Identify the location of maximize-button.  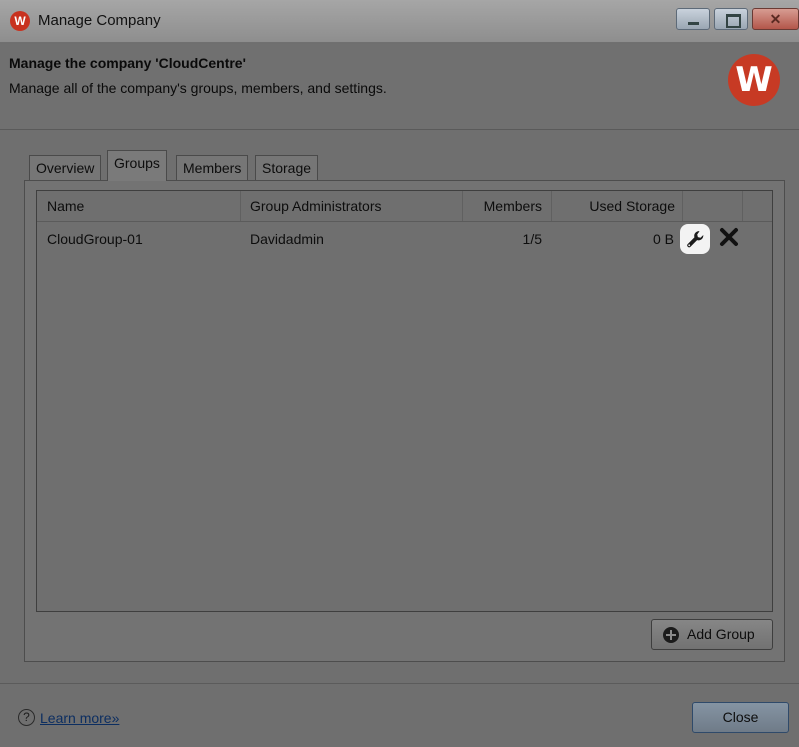
(731, 19).